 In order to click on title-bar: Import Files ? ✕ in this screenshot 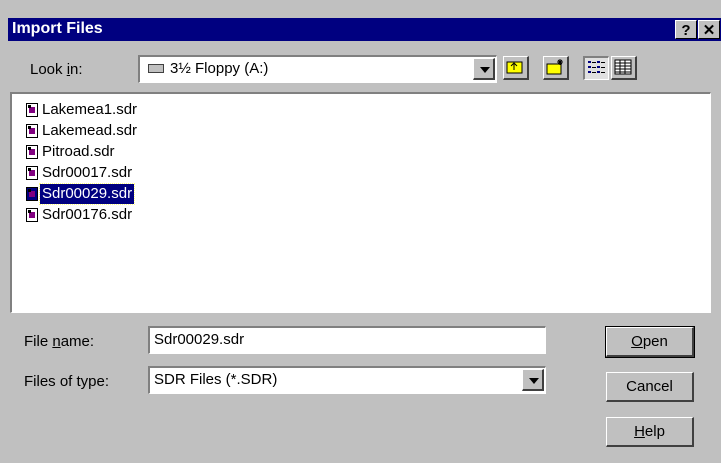, I will do `click(364, 29)`.